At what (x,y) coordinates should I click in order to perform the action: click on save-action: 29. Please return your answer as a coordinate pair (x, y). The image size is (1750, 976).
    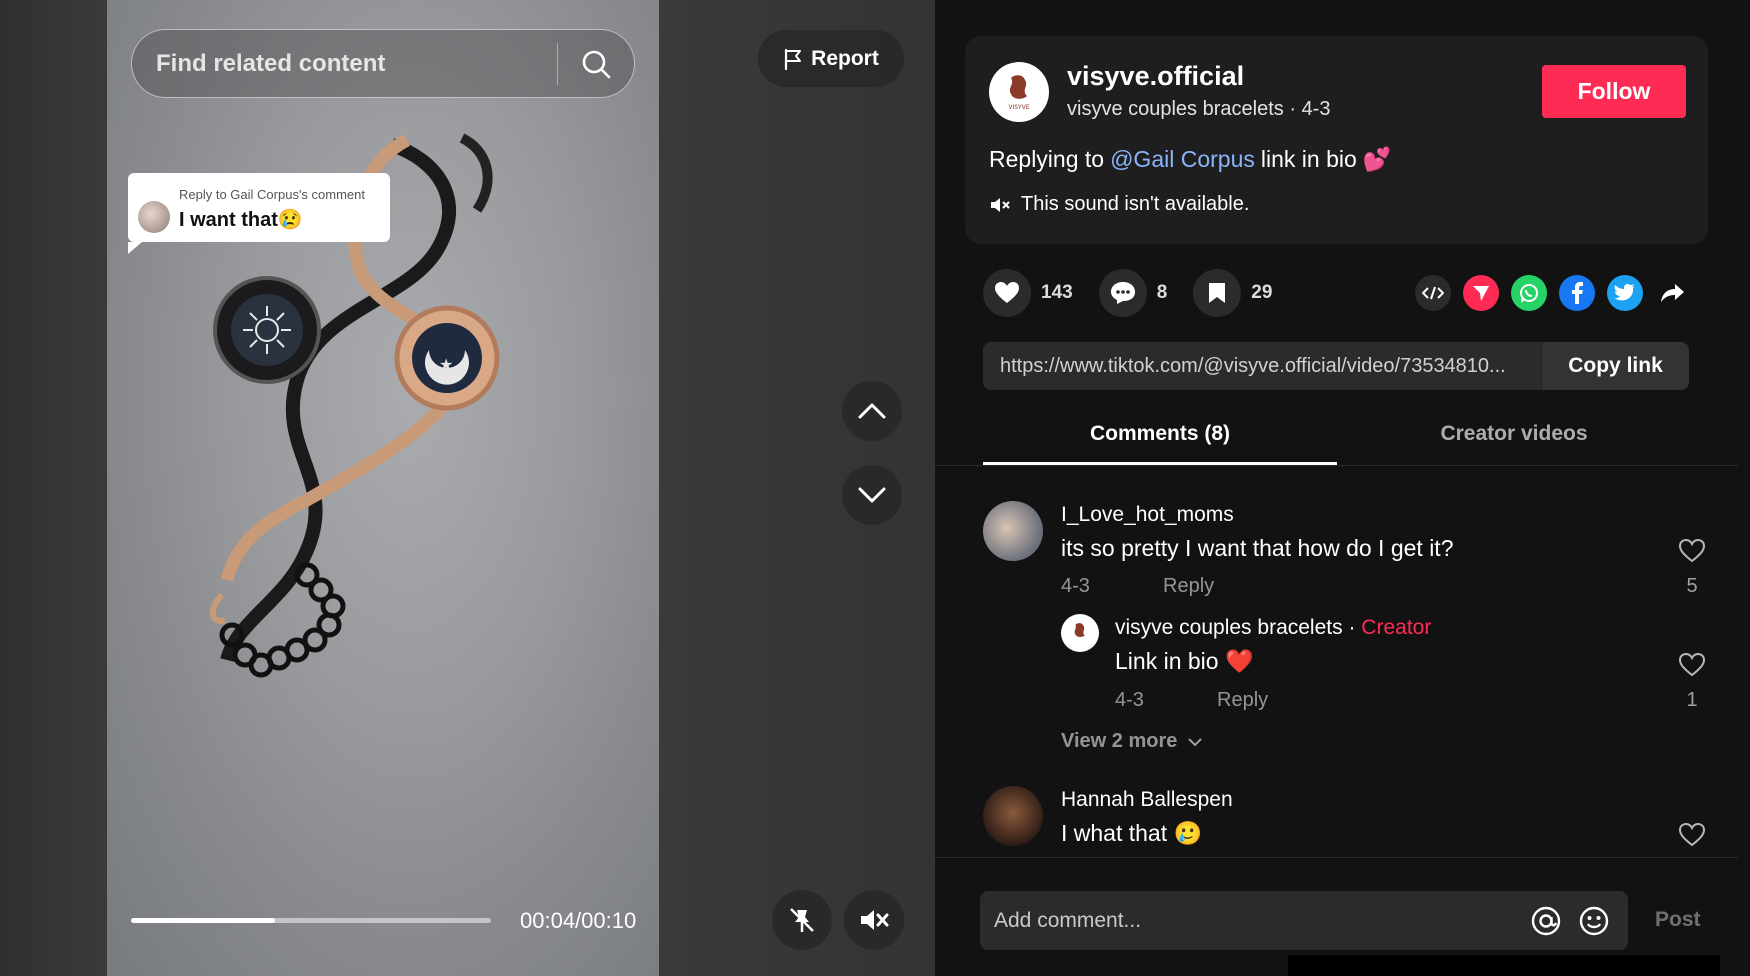
    Looking at the image, I should click on (1232, 293).